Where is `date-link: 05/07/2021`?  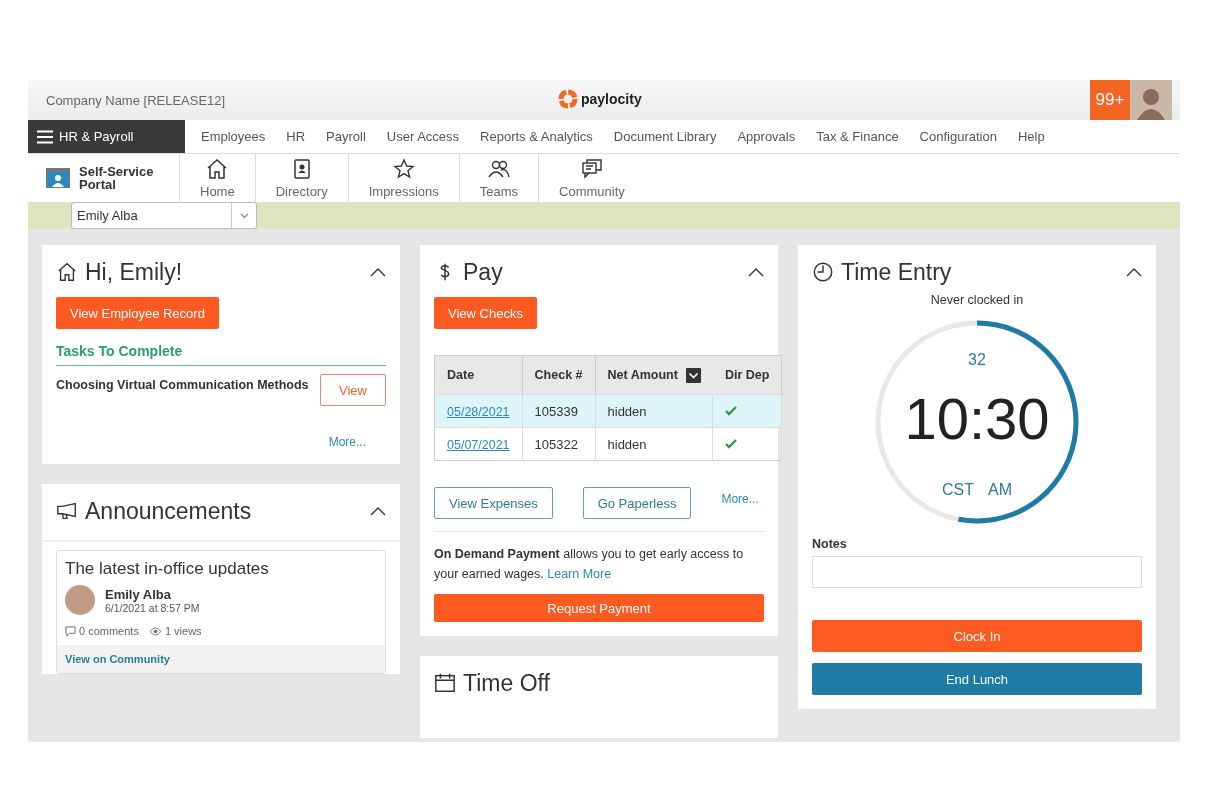
date-link: 05/07/2021 is located at coordinates (478, 444).